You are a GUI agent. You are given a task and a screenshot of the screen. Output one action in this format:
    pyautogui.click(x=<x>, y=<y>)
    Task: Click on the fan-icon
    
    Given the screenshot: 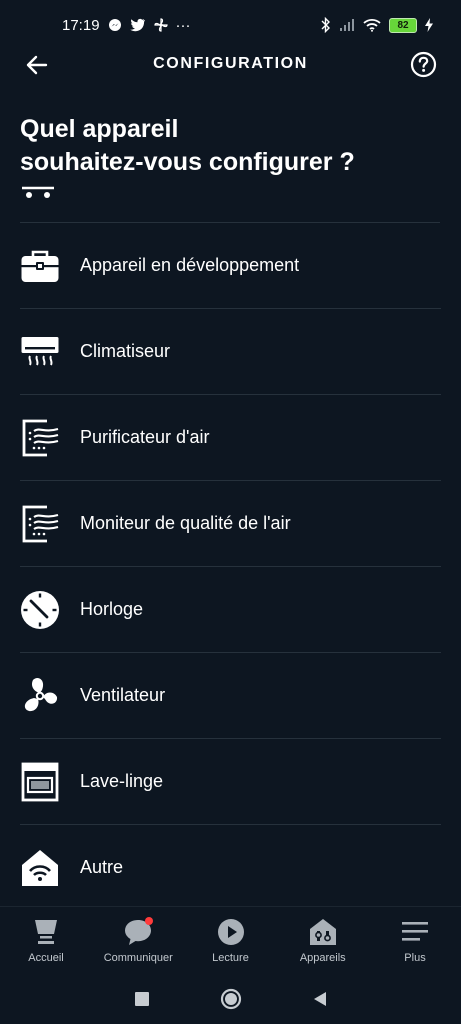 What is the action you would take?
    pyautogui.click(x=40, y=696)
    